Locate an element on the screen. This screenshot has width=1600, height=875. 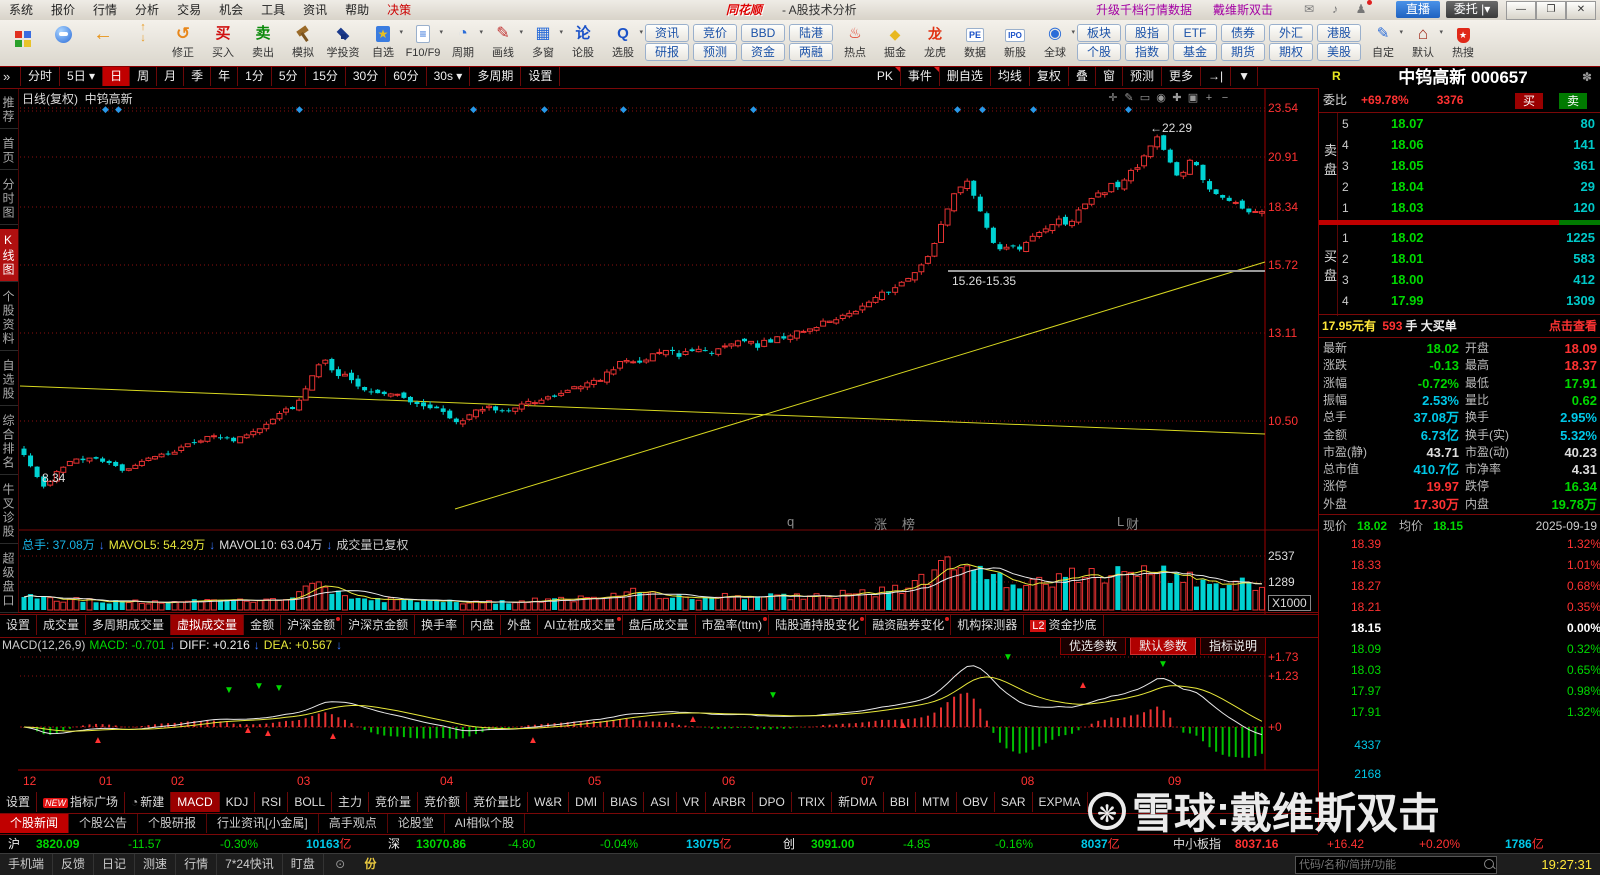
toolbar-周期-button: ◔ 周期 ▾ is located at coordinates (463, 42).